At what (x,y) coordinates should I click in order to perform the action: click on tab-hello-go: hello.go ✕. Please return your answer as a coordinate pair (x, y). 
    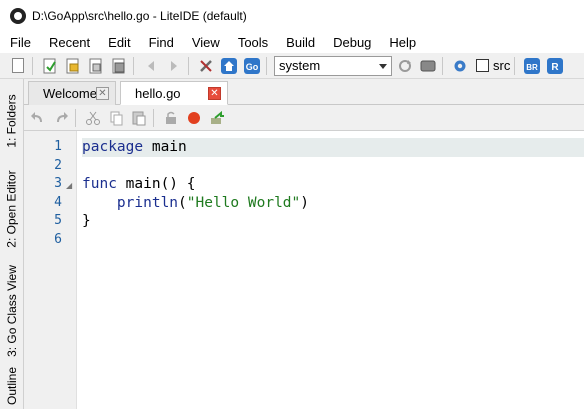
    Looking at the image, I should click on (174, 93).